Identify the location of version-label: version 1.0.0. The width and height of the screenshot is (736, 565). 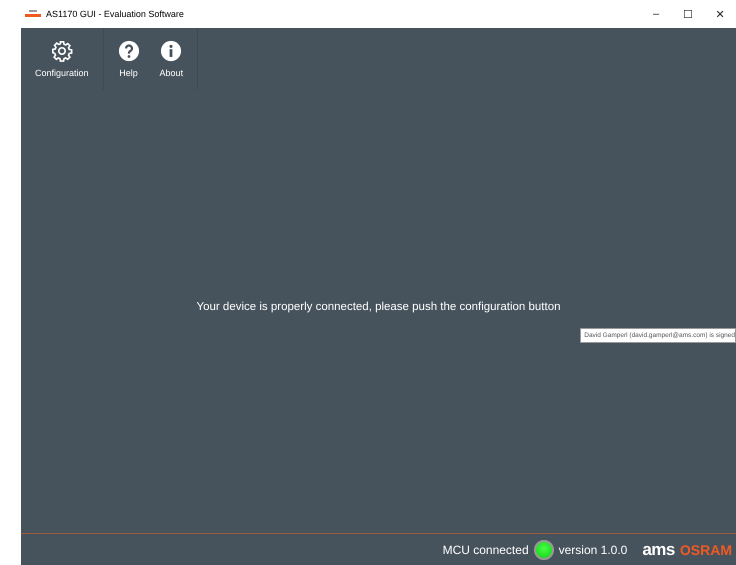
(593, 549).